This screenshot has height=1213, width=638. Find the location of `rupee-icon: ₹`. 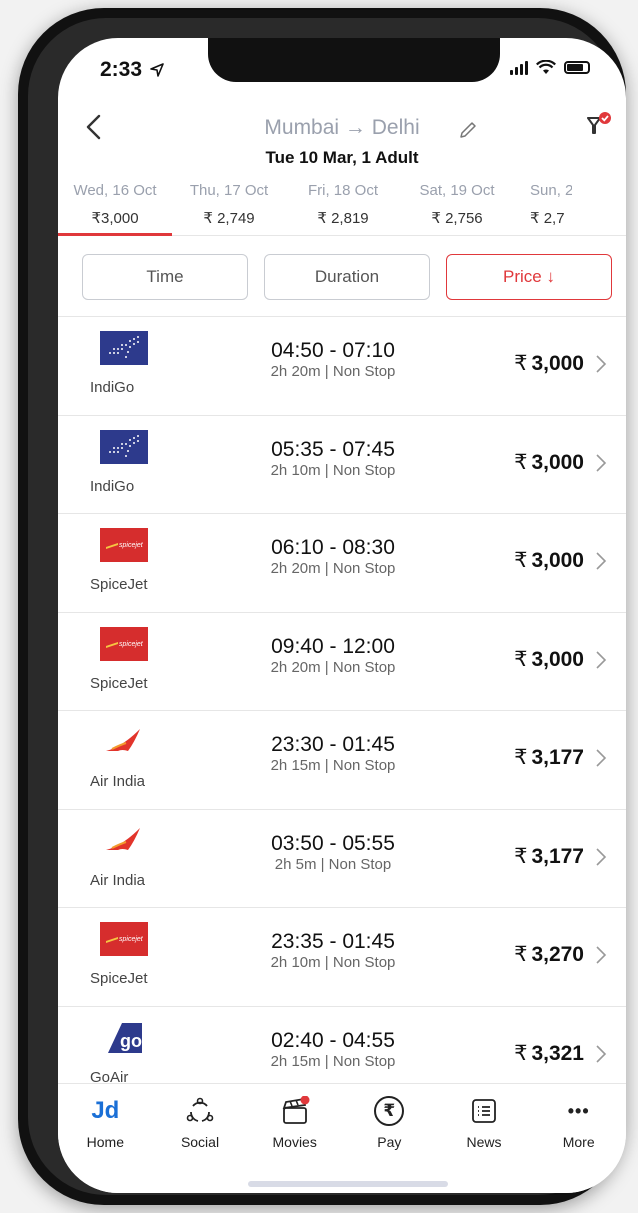

rupee-icon: ₹ is located at coordinates (389, 1111).